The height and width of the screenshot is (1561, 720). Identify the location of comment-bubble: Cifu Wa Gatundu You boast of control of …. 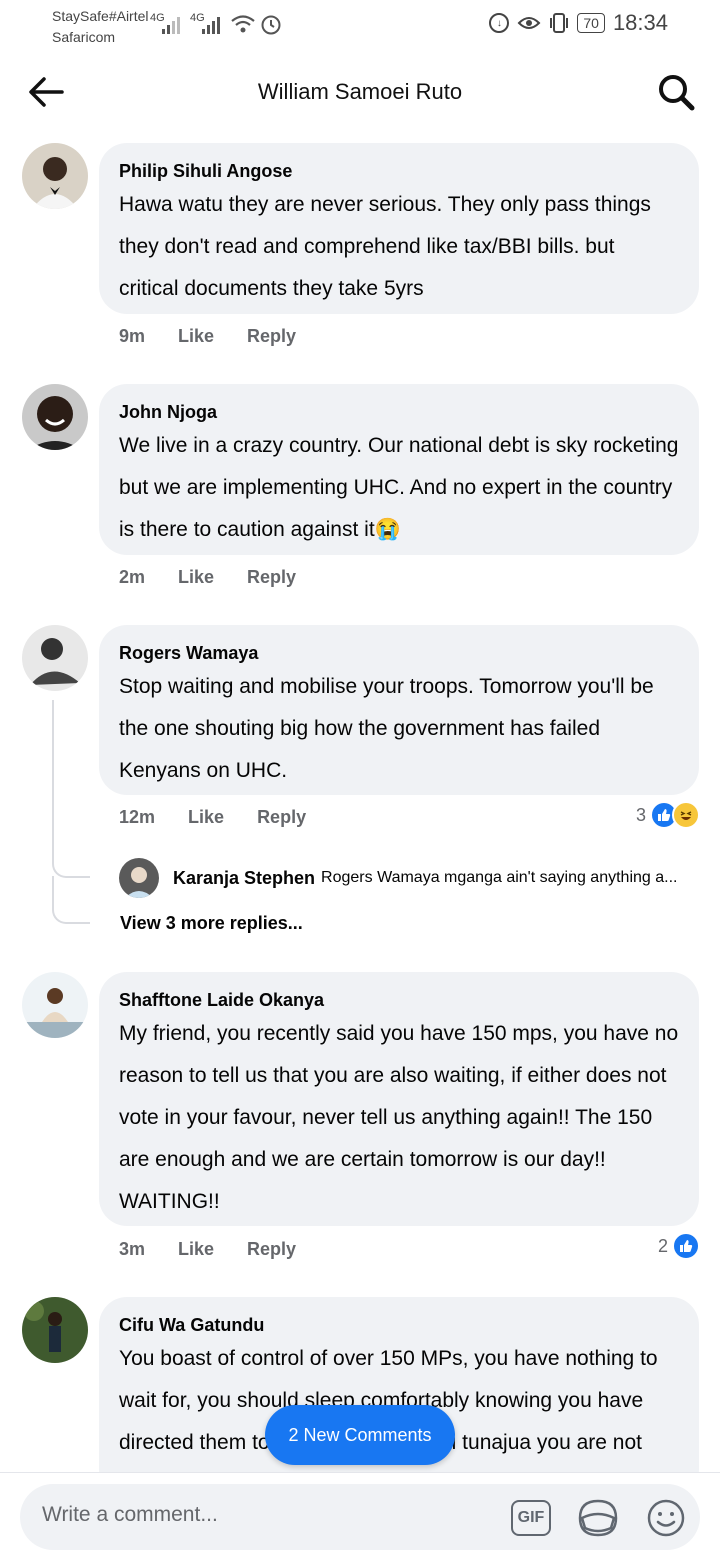
(399, 1397).